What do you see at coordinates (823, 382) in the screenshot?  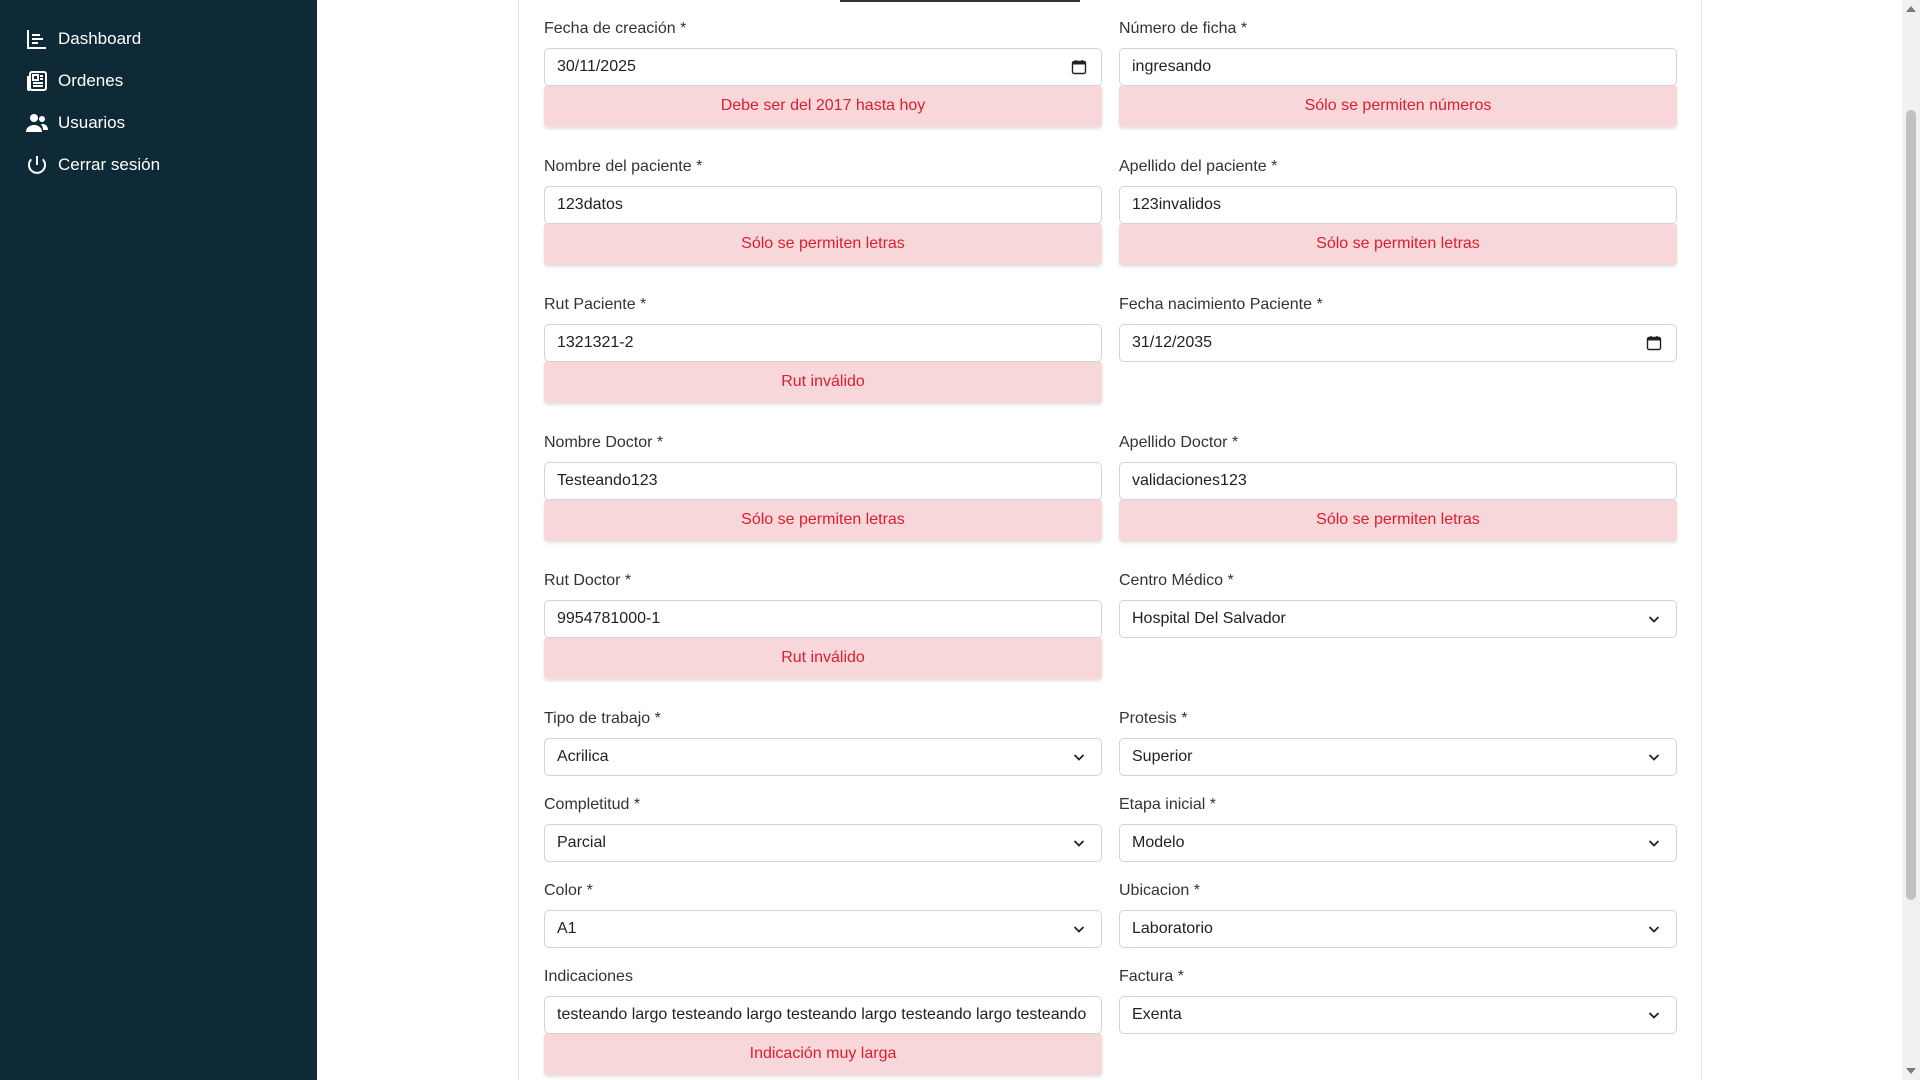 I see `rut-paciente-error: Rut inválido` at bounding box center [823, 382].